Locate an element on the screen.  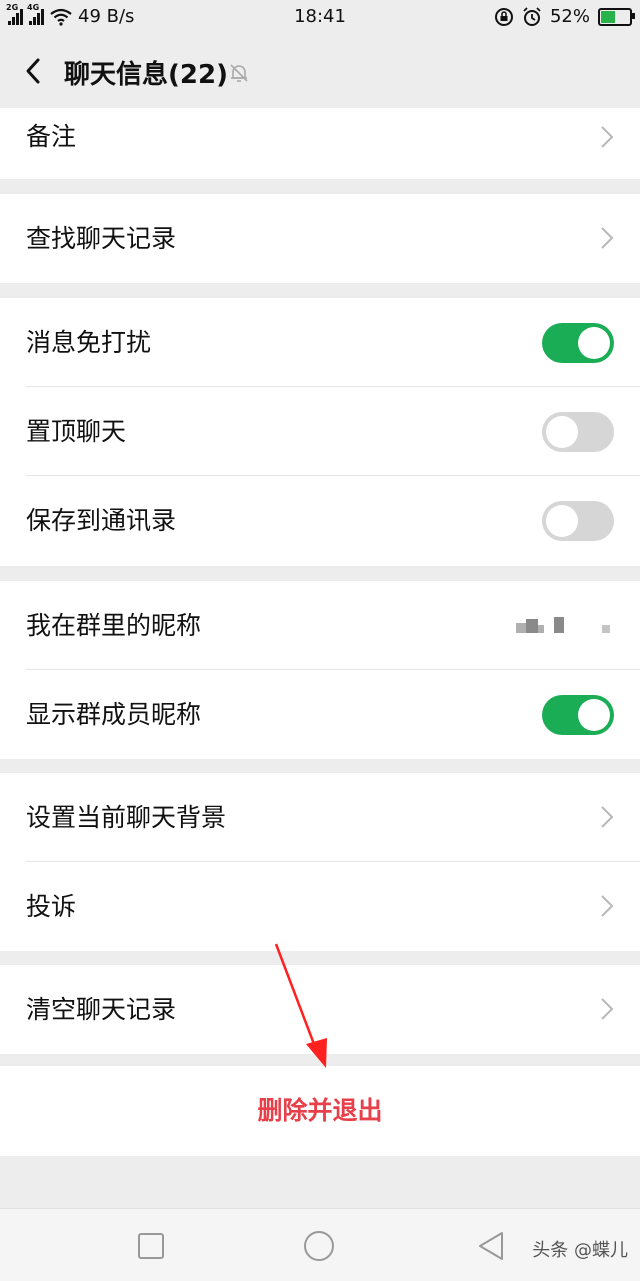
mute-notifications-toggle is located at coordinates (578, 343).